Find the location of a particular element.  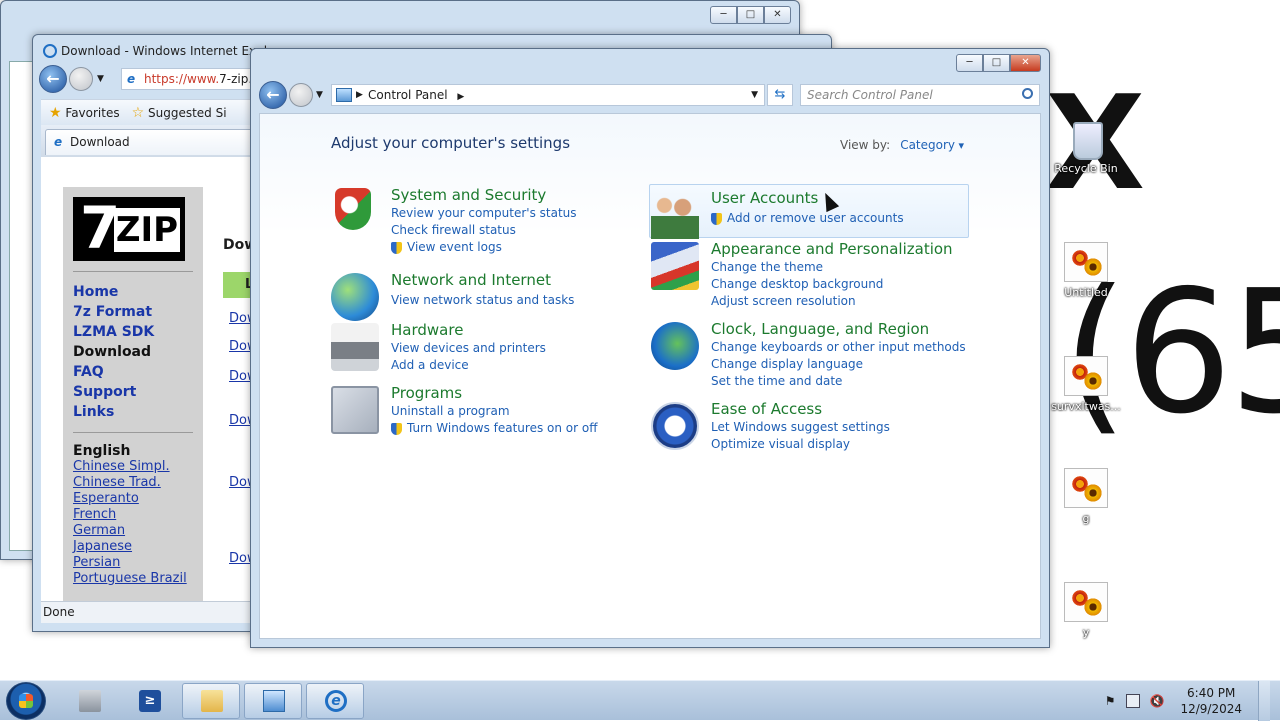

suggested-sites-button: ☆ Suggested Si is located at coordinates (179, 113).